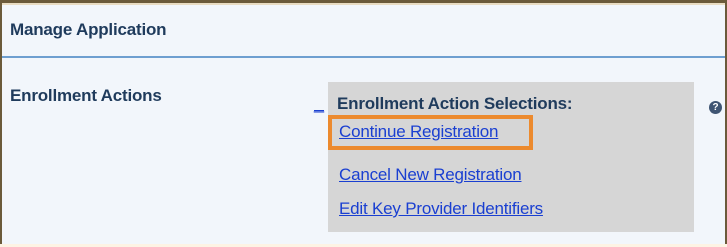 This screenshot has height=247, width=727. I want to click on enrollment-actions-label: Enrollment Actions, so click(86, 95).